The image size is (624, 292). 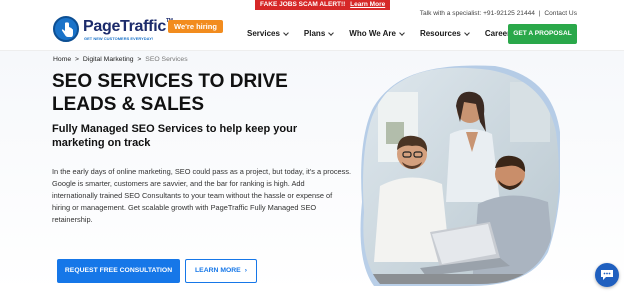 What do you see at coordinates (560, 13) in the screenshot?
I see `contact-us-link: Contact Us` at bounding box center [560, 13].